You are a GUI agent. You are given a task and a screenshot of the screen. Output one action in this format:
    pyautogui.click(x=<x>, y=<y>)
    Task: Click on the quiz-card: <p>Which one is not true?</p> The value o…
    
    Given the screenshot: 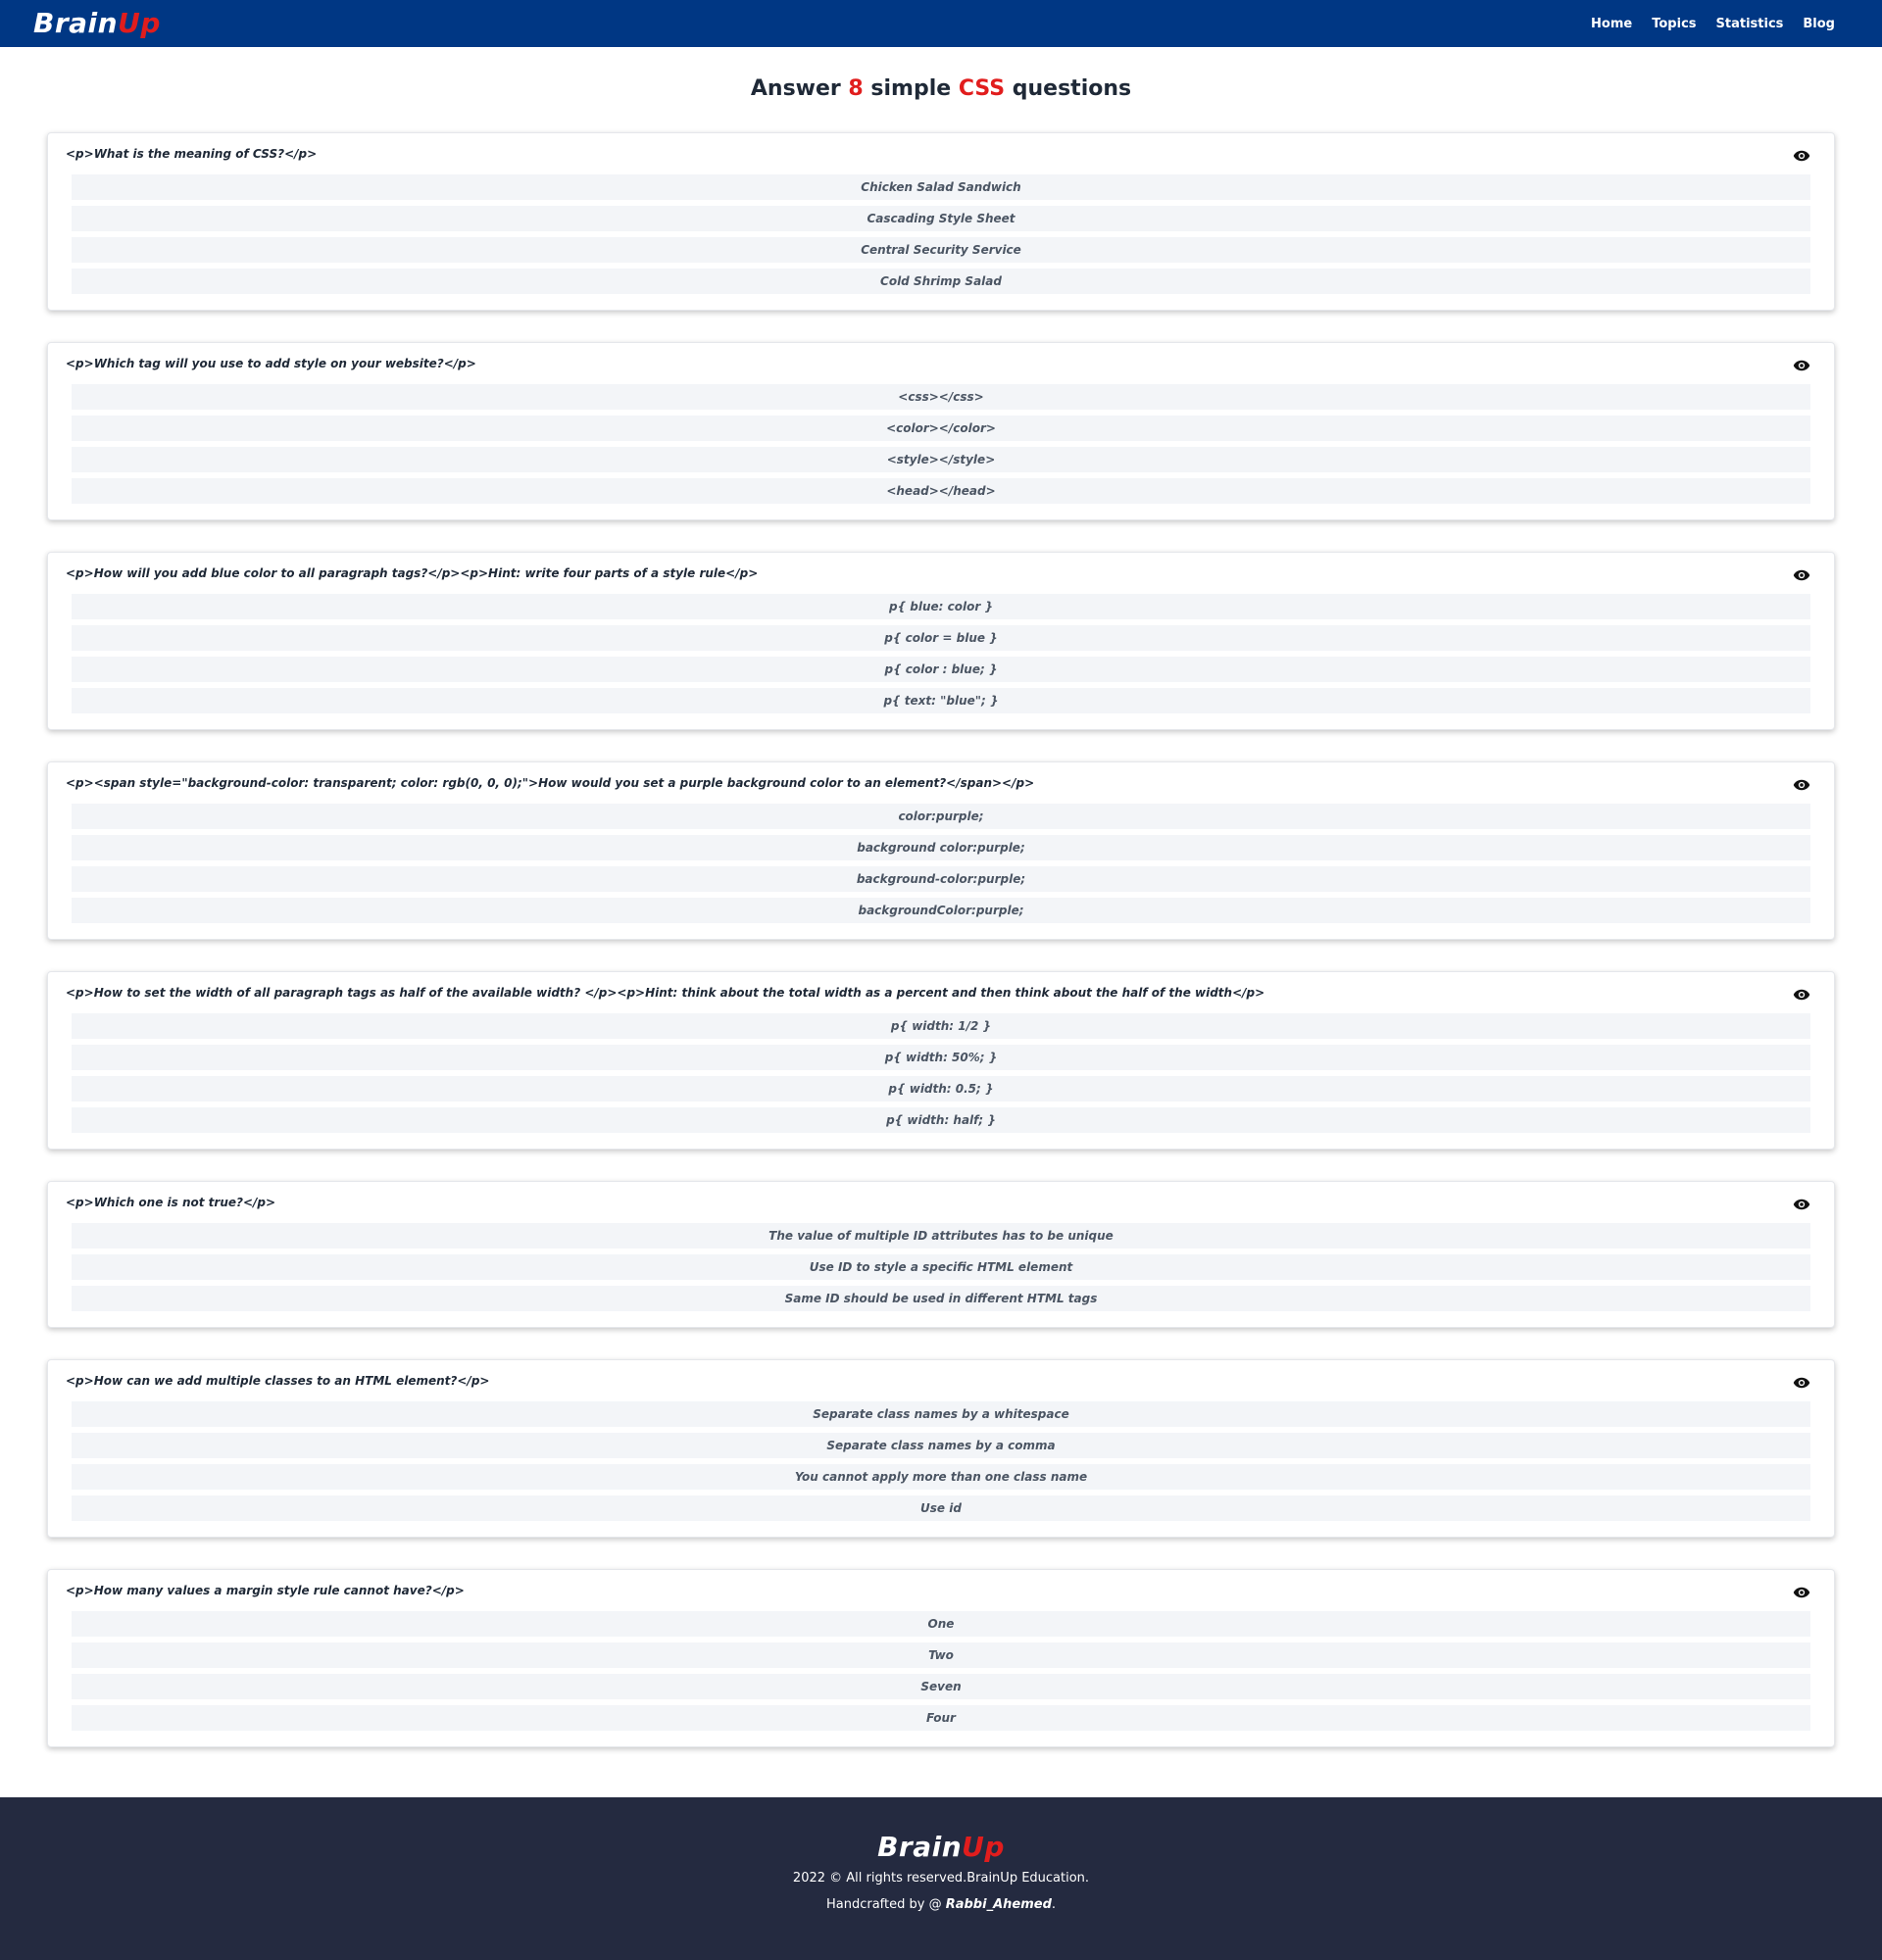 What is the action you would take?
    pyautogui.click(x=941, y=1254)
    